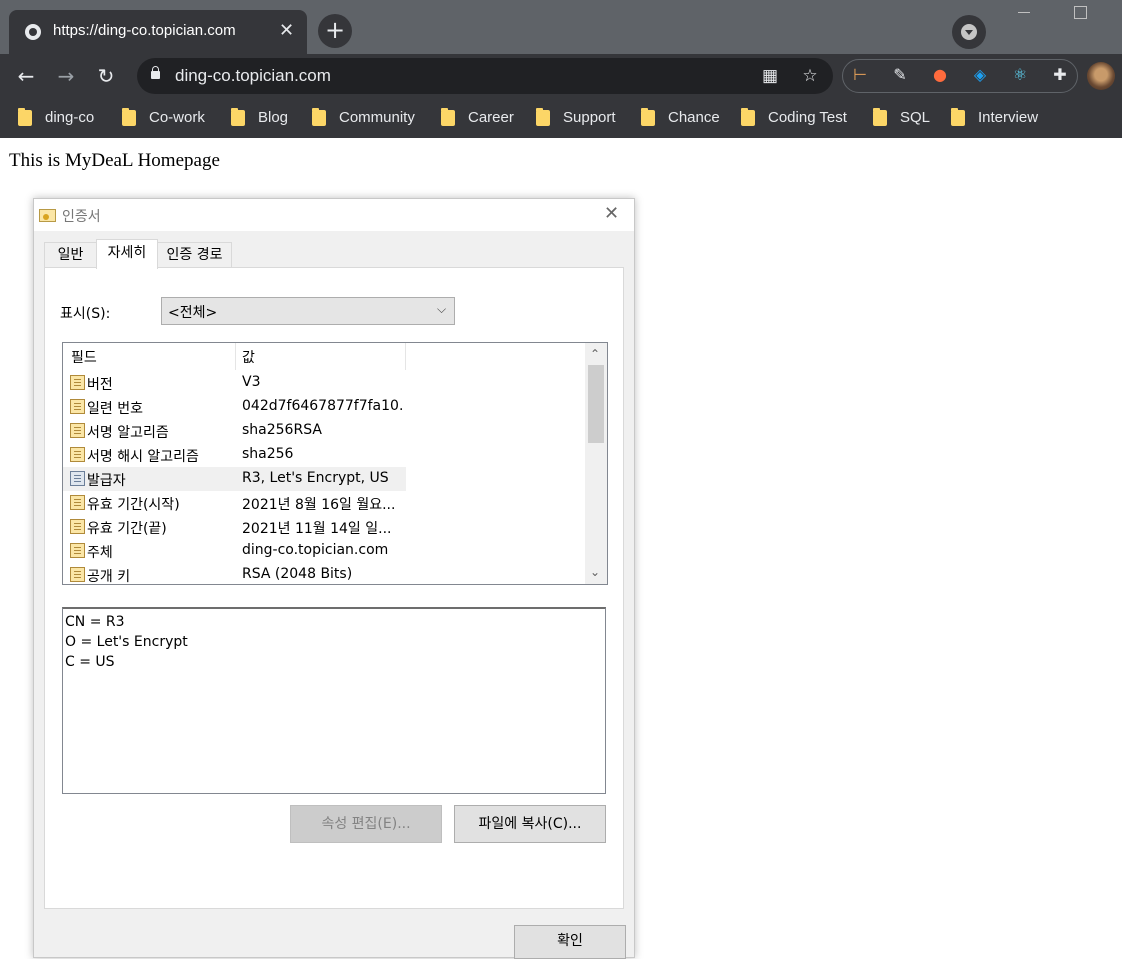 The width and height of the screenshot is (1122, 959). I want to click on field-name: 주체, so click(100, 553).